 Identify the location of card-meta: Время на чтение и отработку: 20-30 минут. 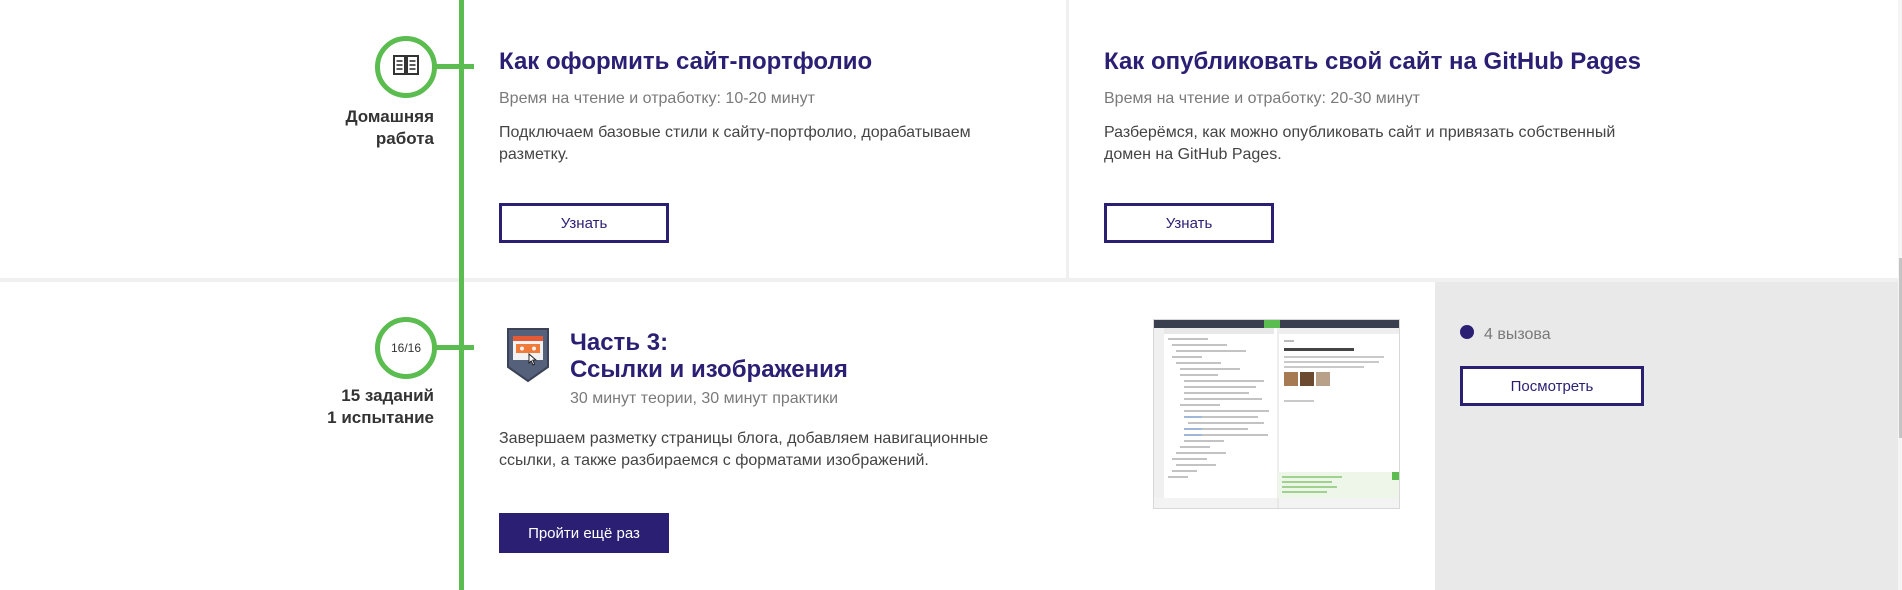
(1262, 98).